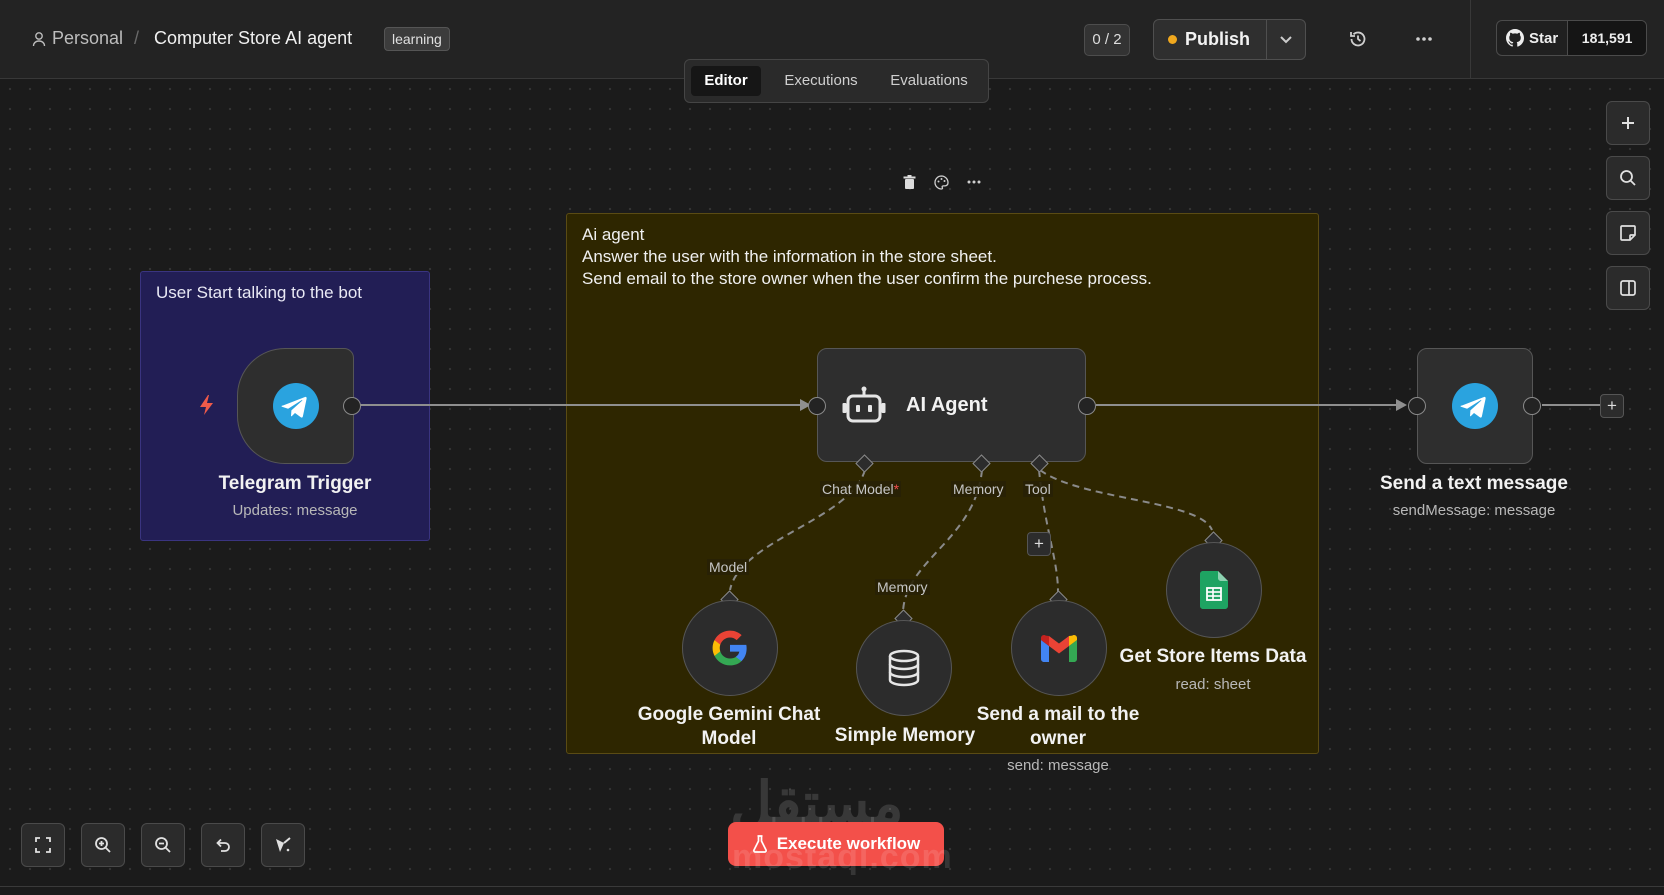 Image resolution: width=1664 pixels, height=895 pixels. What do you see at coordinates (1612, 406) in the screenshot?
I see `add-node-button: +` at bounding box center [1612, 406].